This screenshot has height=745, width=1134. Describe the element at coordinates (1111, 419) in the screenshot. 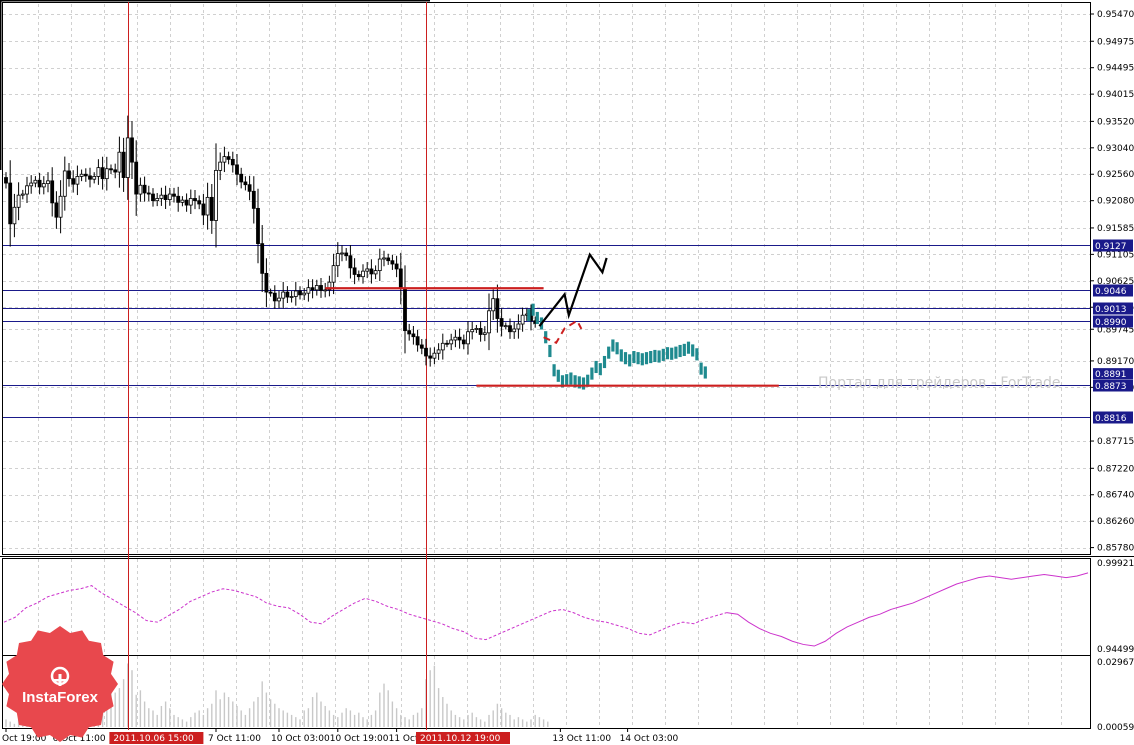

I see `price-level-label: 0.8816` at that location.